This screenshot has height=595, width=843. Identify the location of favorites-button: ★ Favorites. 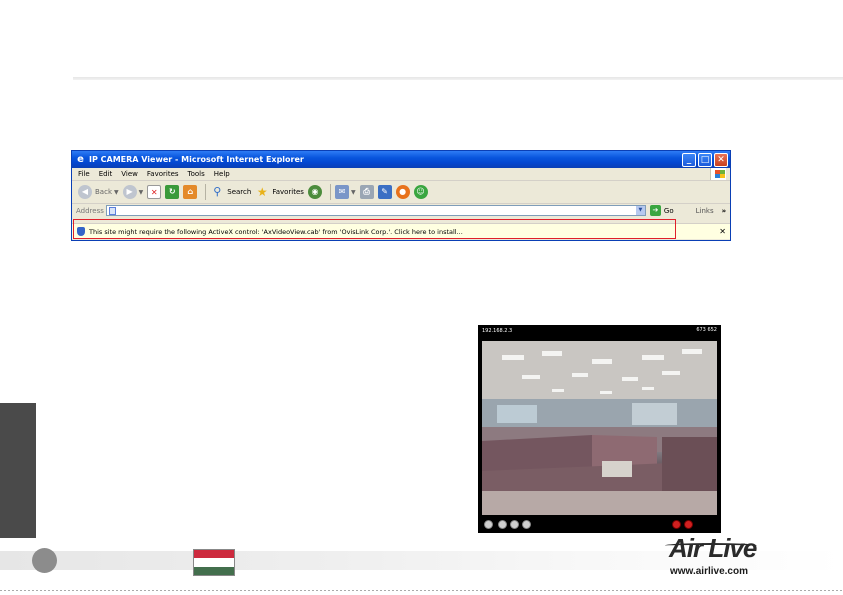
(279, 192).